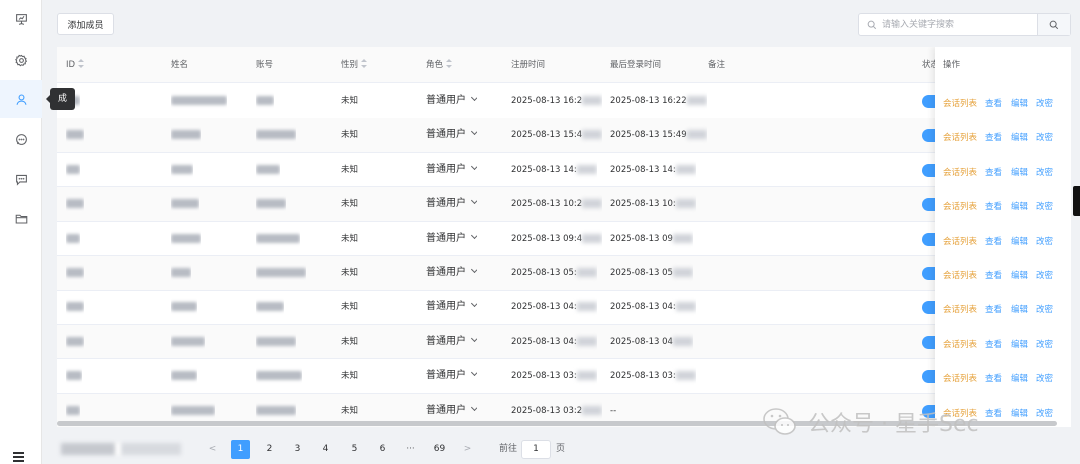  I want to click on wechat-icon, so click(779, 421).